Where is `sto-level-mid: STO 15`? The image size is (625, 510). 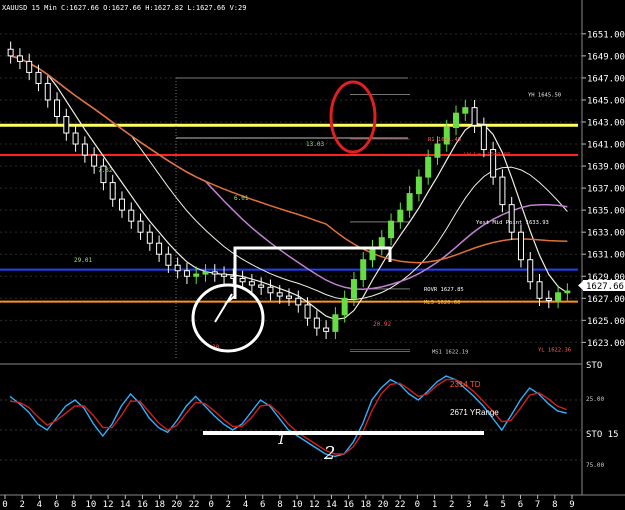
sto-level-mid: STO 15 is located at coordinates (602, 435).